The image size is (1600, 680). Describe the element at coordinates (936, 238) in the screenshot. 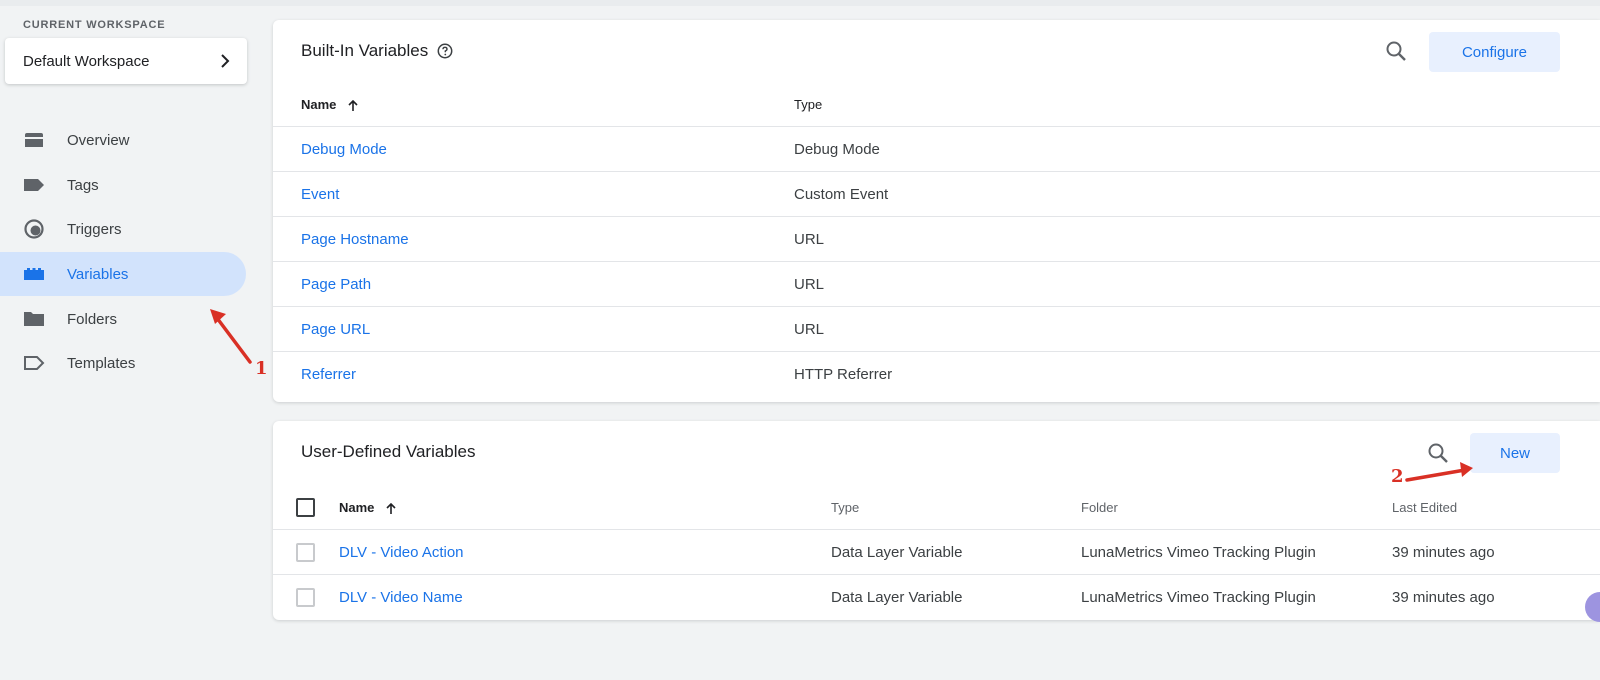

I see `table-row: Page Hostname URL` at that location.